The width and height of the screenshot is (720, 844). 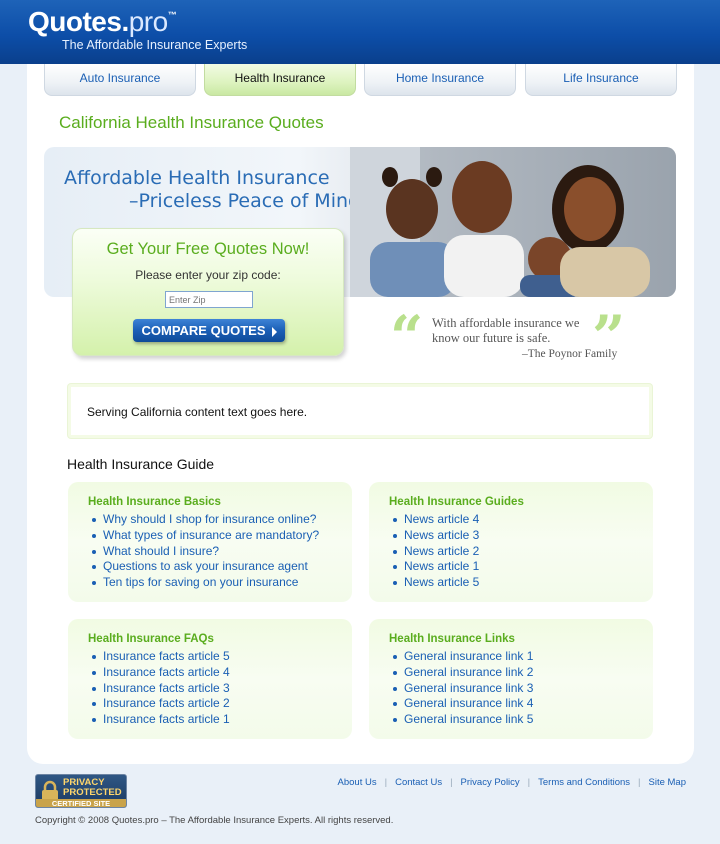 What do you see at coordinates (280, 80) in the screenshot?
I see `tab-health-insurance: Health Insurance` at bounding box center [280, 80].